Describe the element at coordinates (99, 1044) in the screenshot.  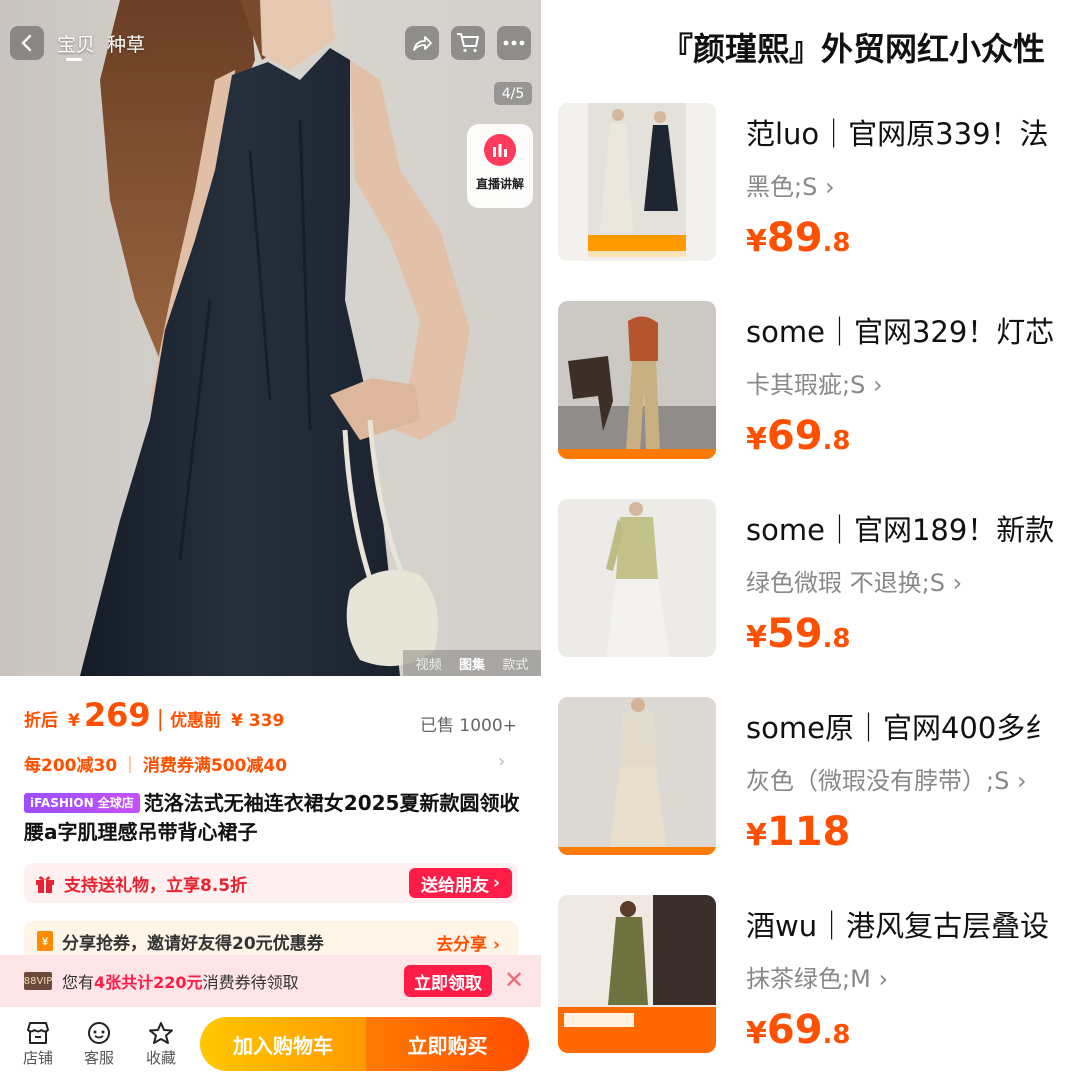
I see `service-nav: 客服` at that location.